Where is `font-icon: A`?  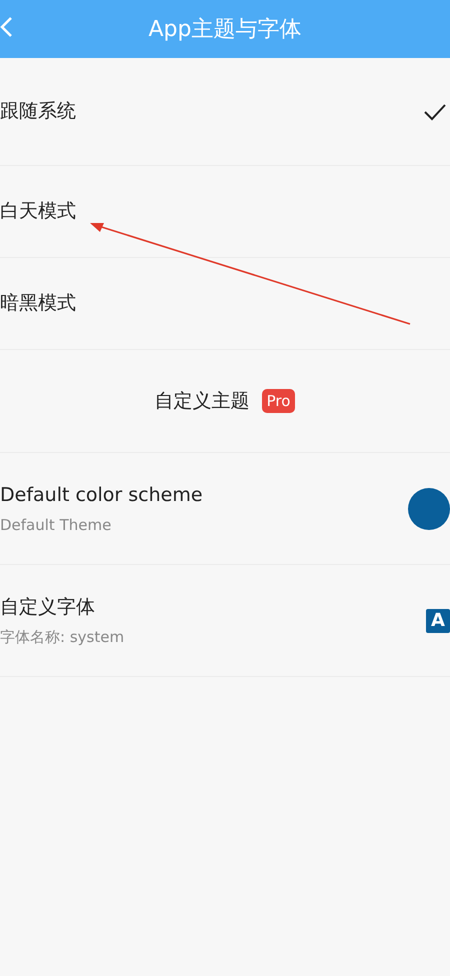 font-icon: A is located at coordinates (438, 620).